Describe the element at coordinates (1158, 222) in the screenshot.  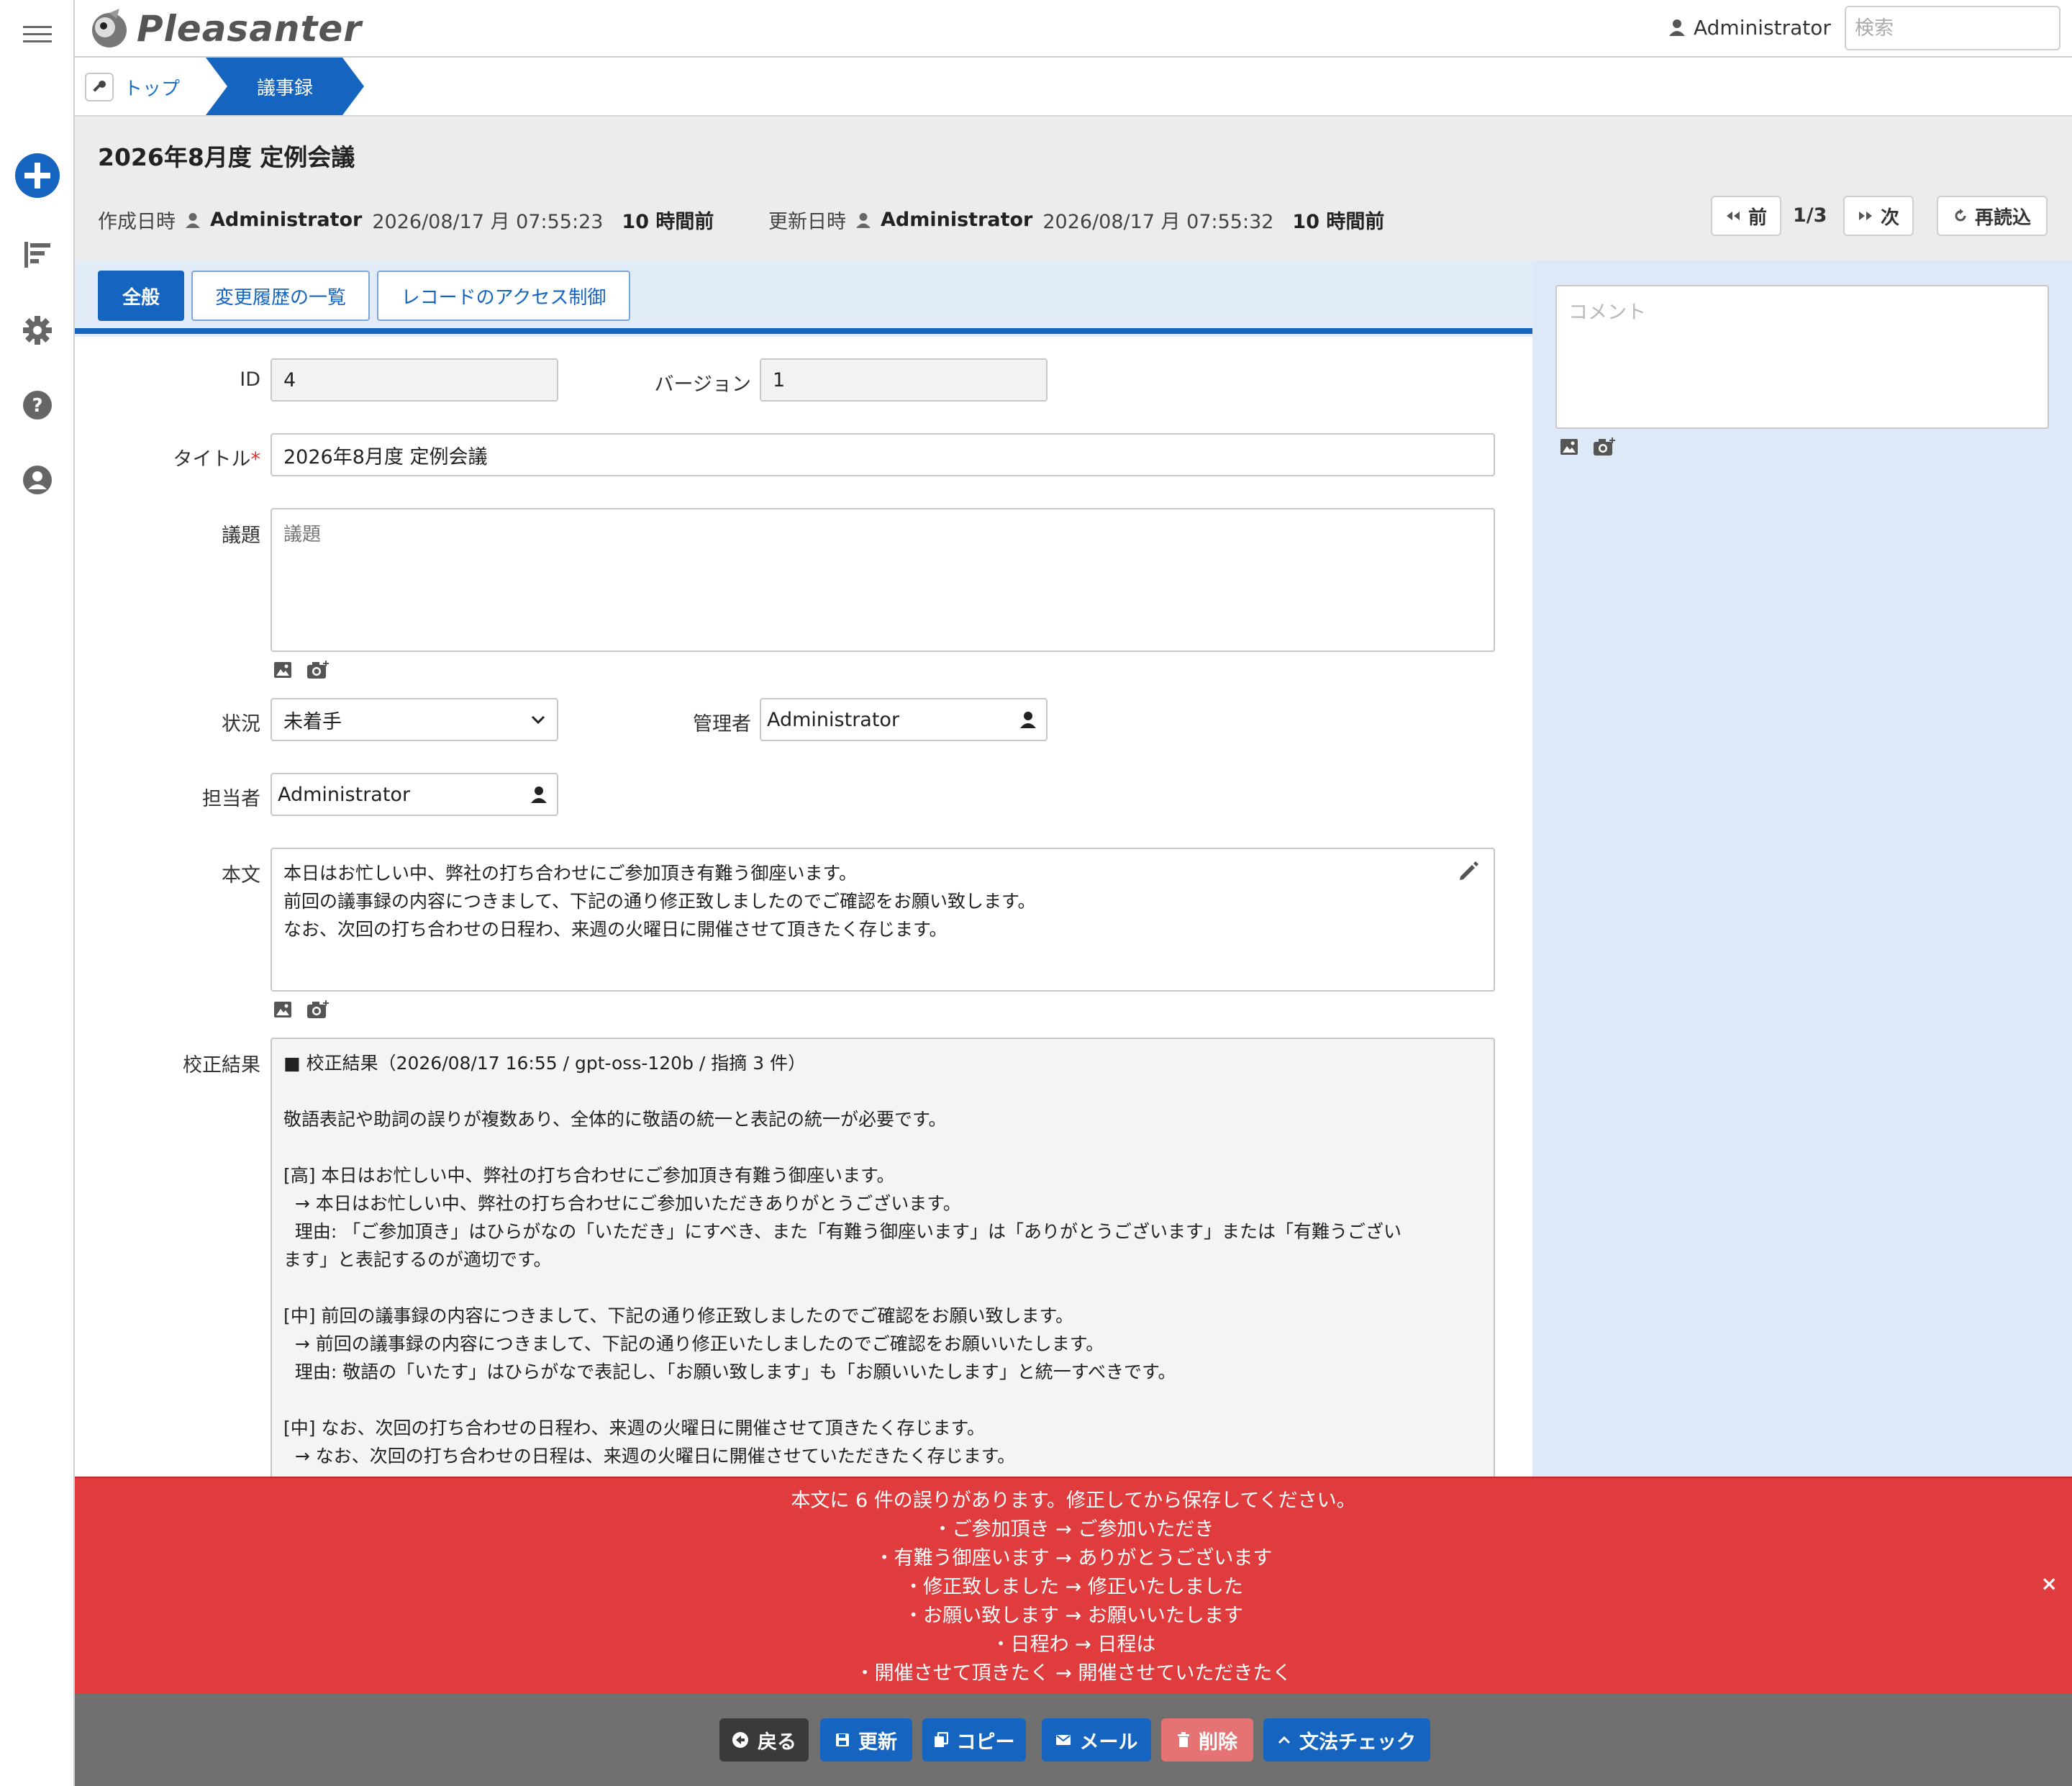
I see `updated-at: 2026/08/17 月 07:55:32` at that location.